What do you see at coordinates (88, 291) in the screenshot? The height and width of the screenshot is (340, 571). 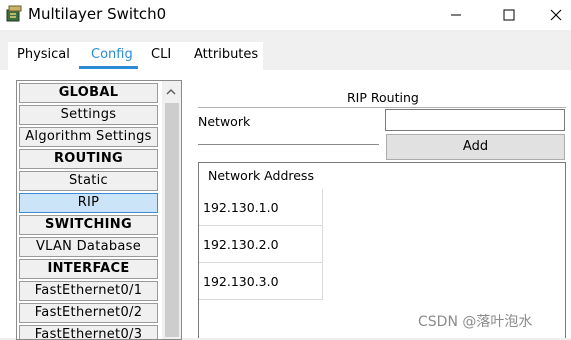 I see `sidebar-item-fastethernet0-1: FastEthernet0/1` at bounding box center [88, 291].